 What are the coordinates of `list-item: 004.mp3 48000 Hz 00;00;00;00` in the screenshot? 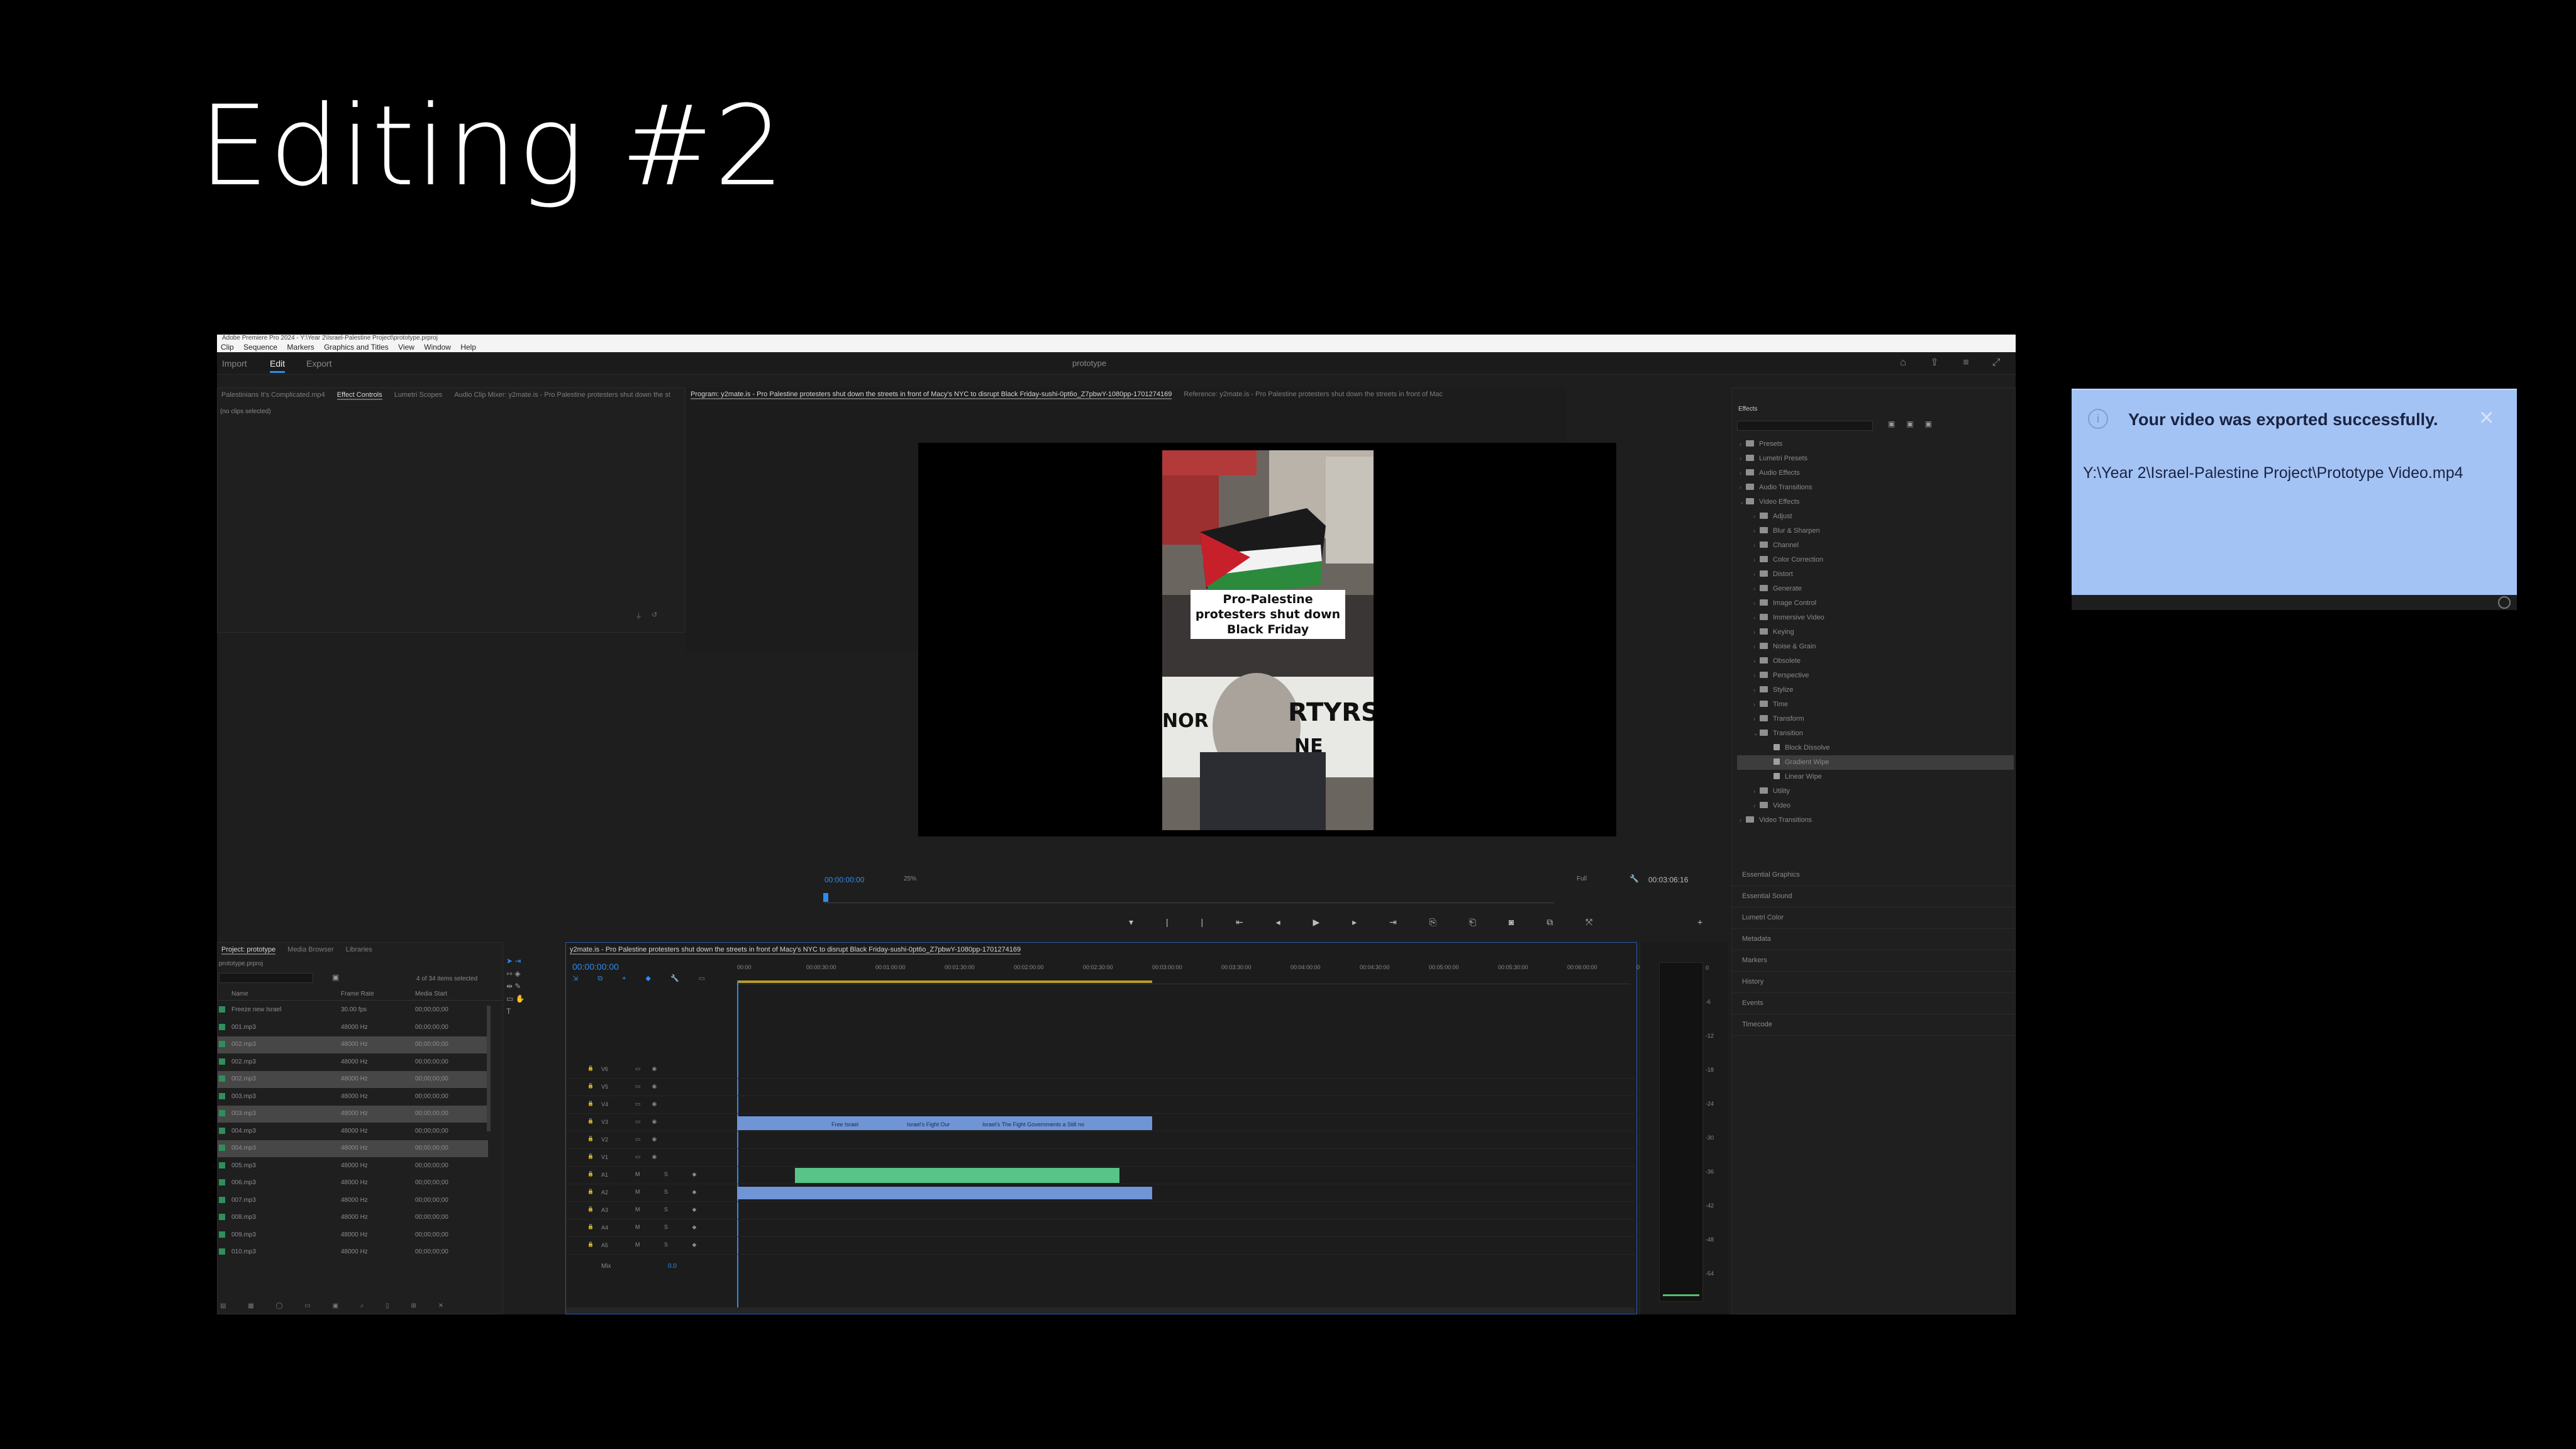 It's located at (353, 1148).